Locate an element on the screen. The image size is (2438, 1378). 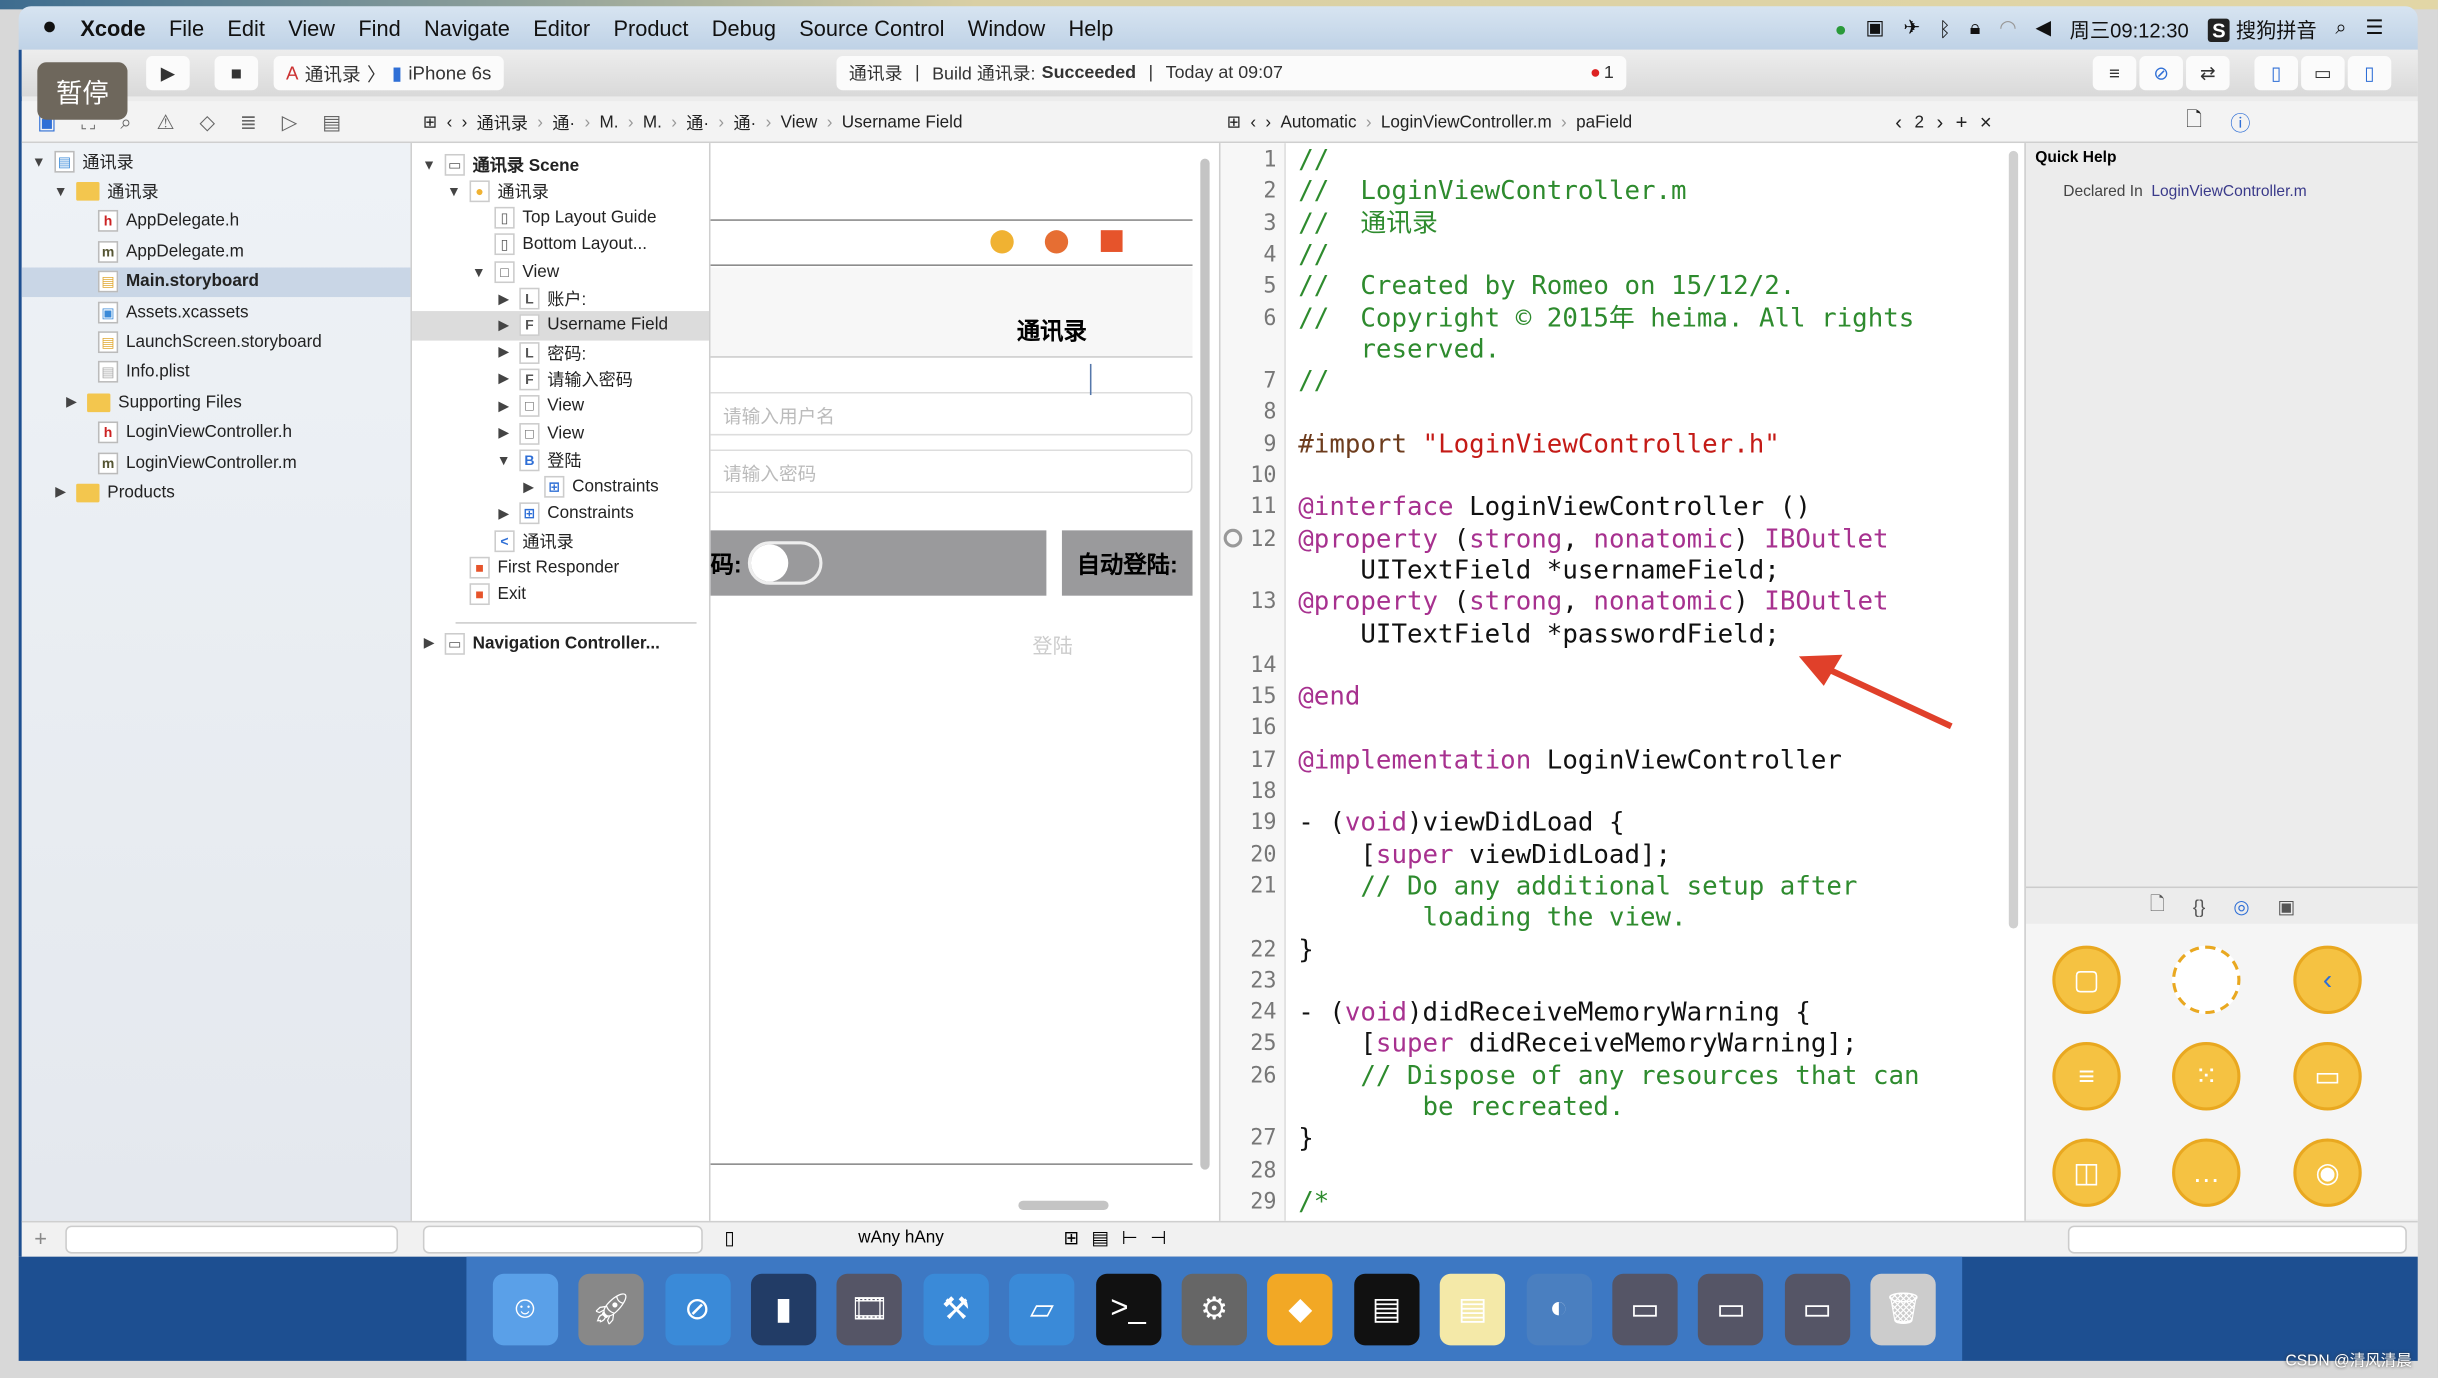
clock: 周三09:12:30 is located at coordinates (2129, 28).